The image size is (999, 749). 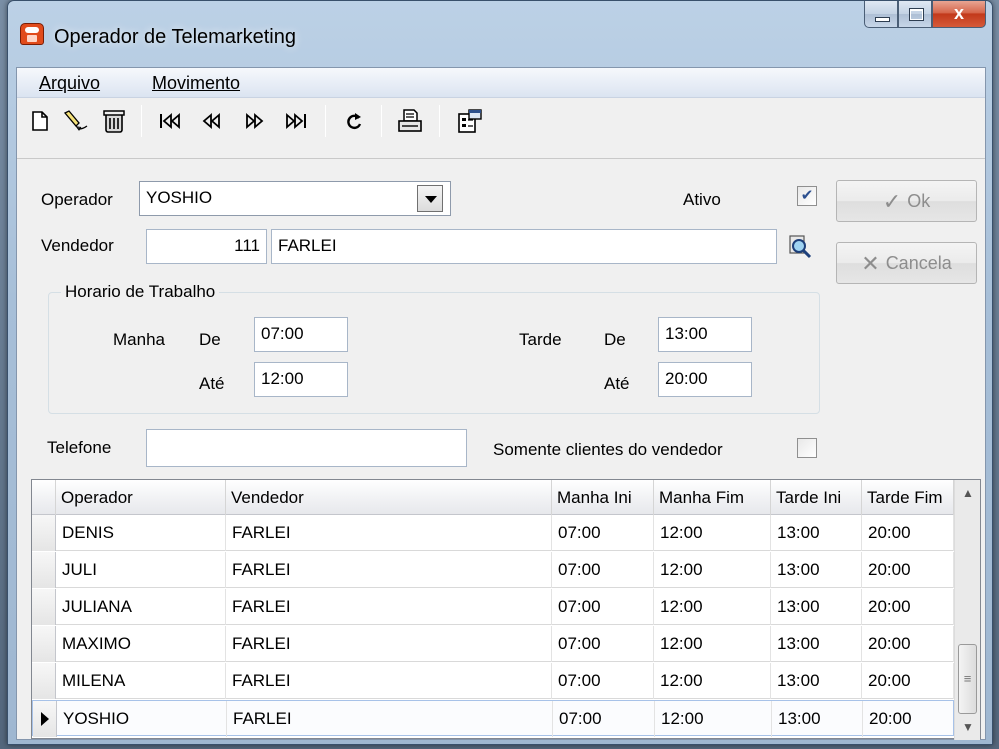 I want to click on close-button: x, so click(x=959, y=14).